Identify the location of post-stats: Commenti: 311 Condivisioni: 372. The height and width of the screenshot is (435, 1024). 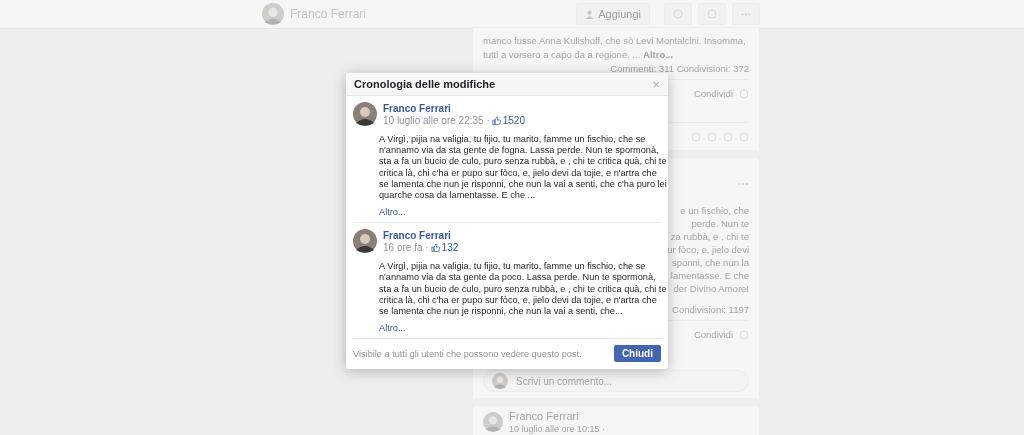
(679, 68).